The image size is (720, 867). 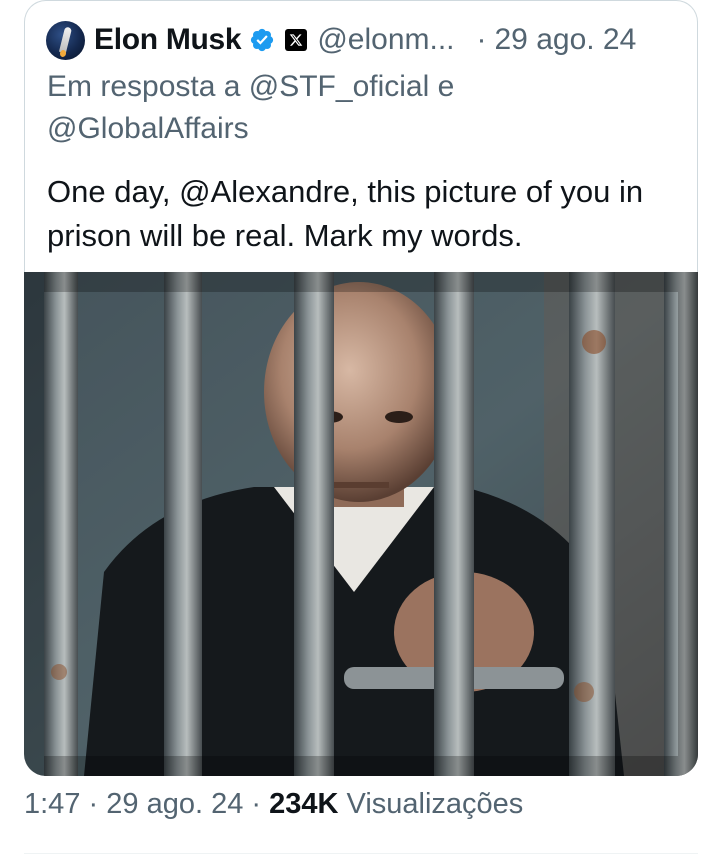 What do you see at coordinates (566, 40) in the screenshot?
I see `tweet-date: 29 ago. 24` at bounding box center [566, 40].